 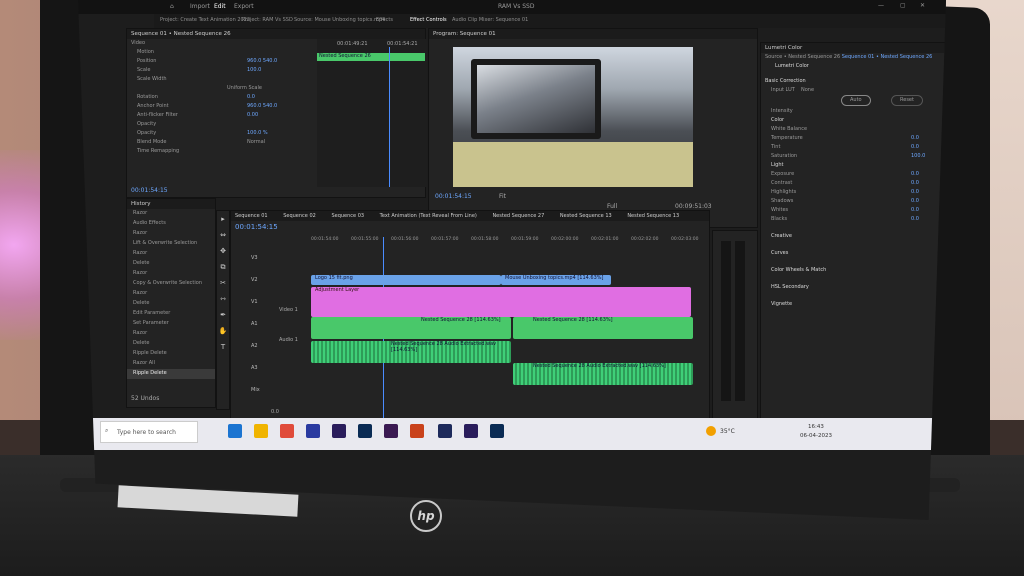 What do you see at coordinates (853, 156) in the screenshot?
I see `saturation-row: Saturation 100.0` at bounding box center [853, 156].